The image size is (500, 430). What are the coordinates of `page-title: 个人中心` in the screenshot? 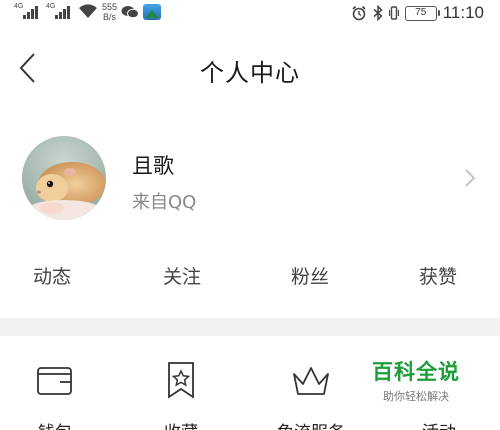 It's located at (250, 73).